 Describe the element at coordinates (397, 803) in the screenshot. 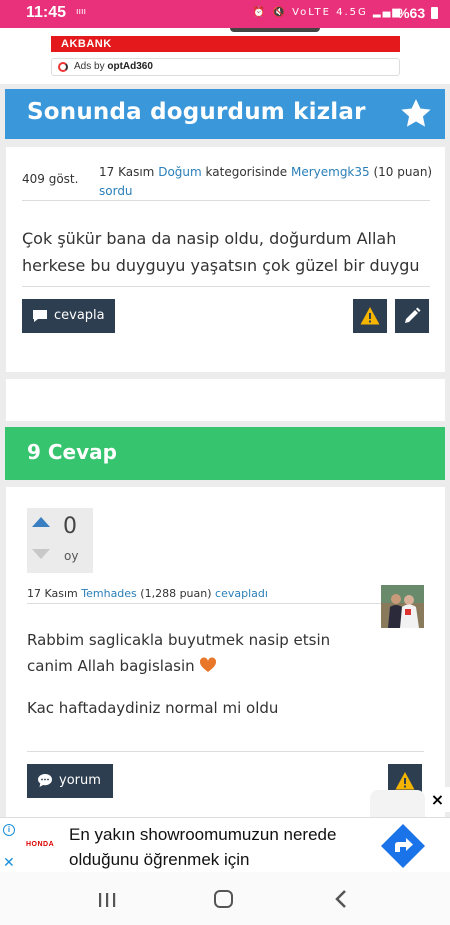

I see `ad-tab` at that location.